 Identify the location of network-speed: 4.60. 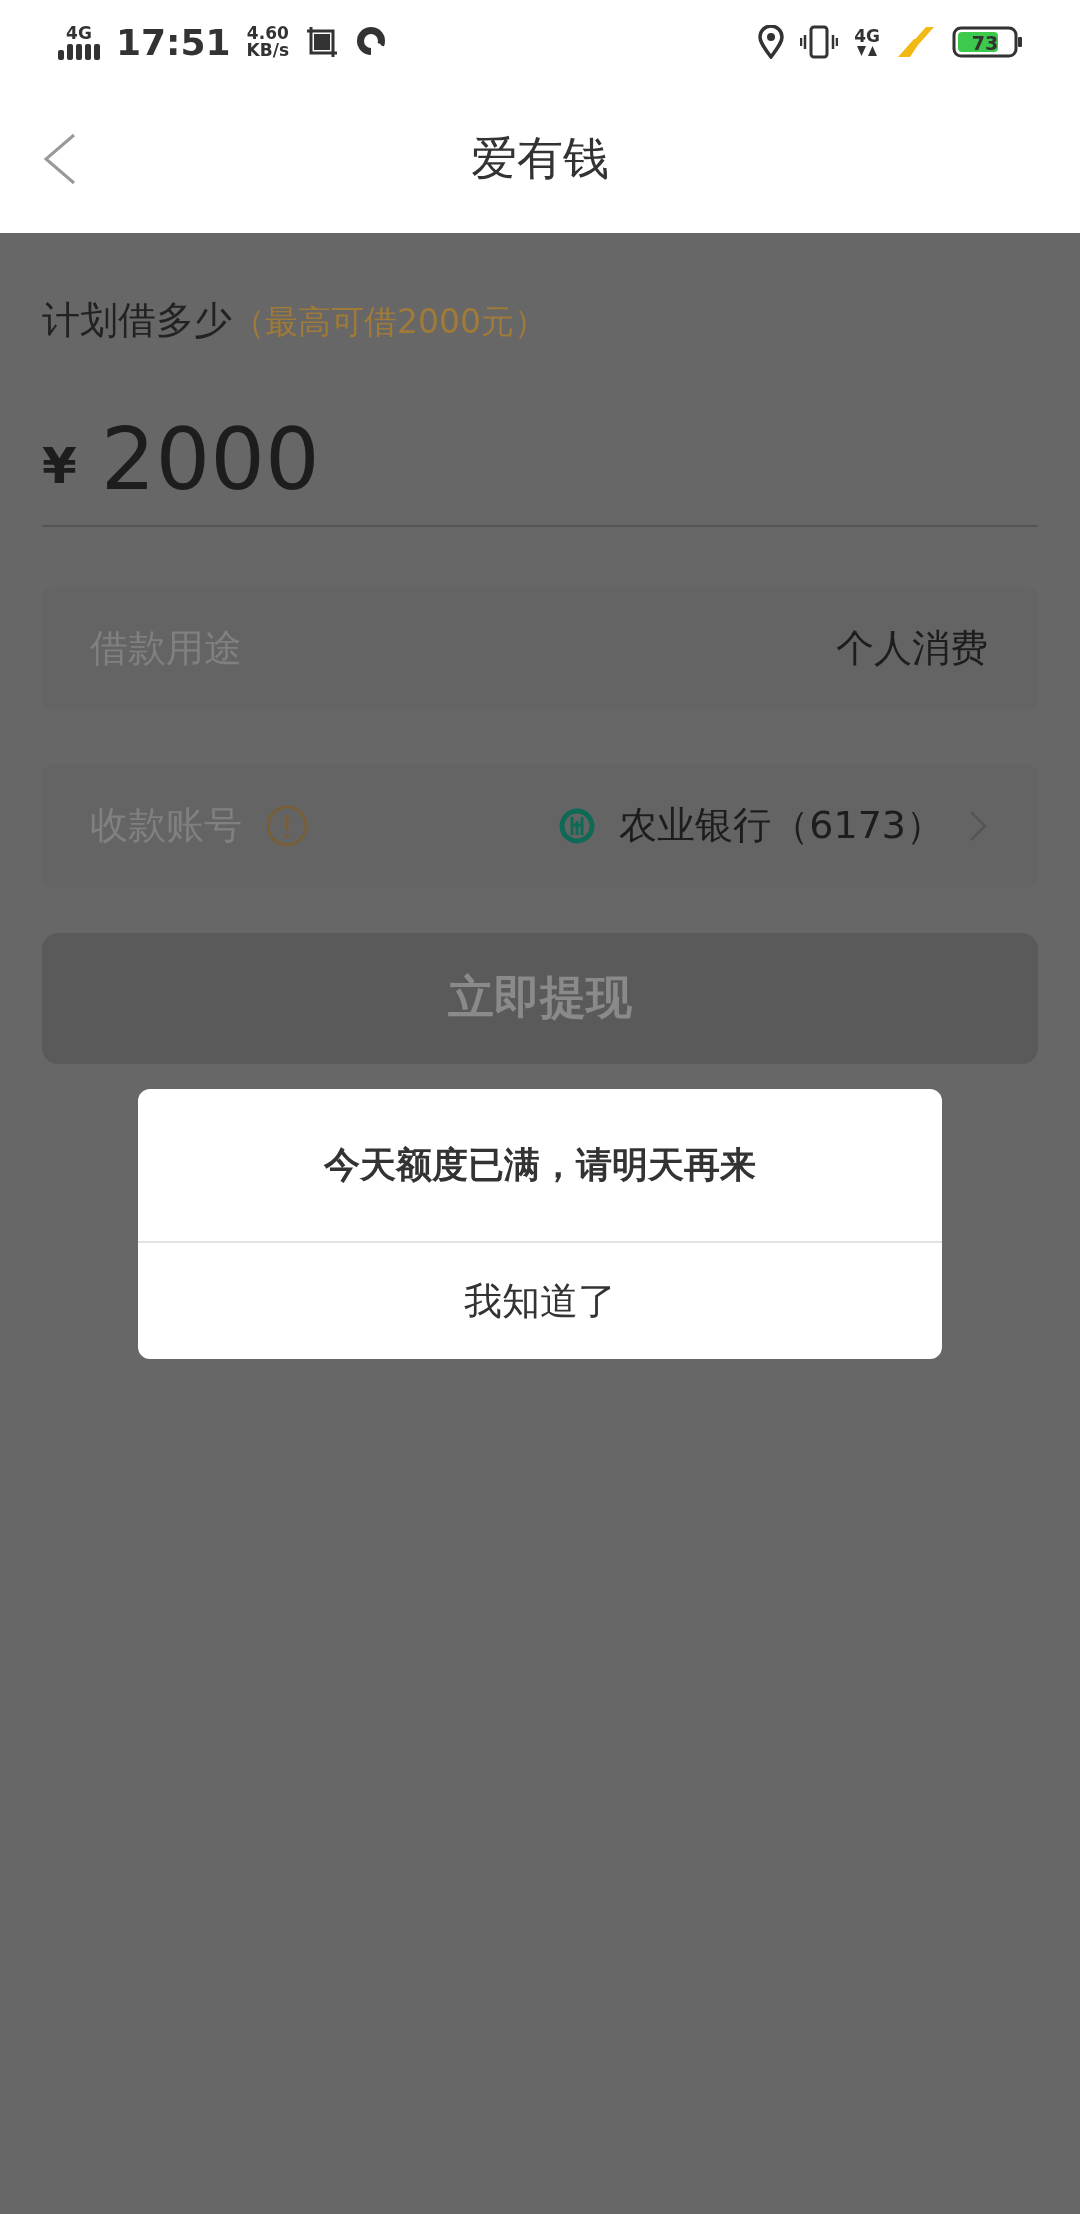
(267, 33).